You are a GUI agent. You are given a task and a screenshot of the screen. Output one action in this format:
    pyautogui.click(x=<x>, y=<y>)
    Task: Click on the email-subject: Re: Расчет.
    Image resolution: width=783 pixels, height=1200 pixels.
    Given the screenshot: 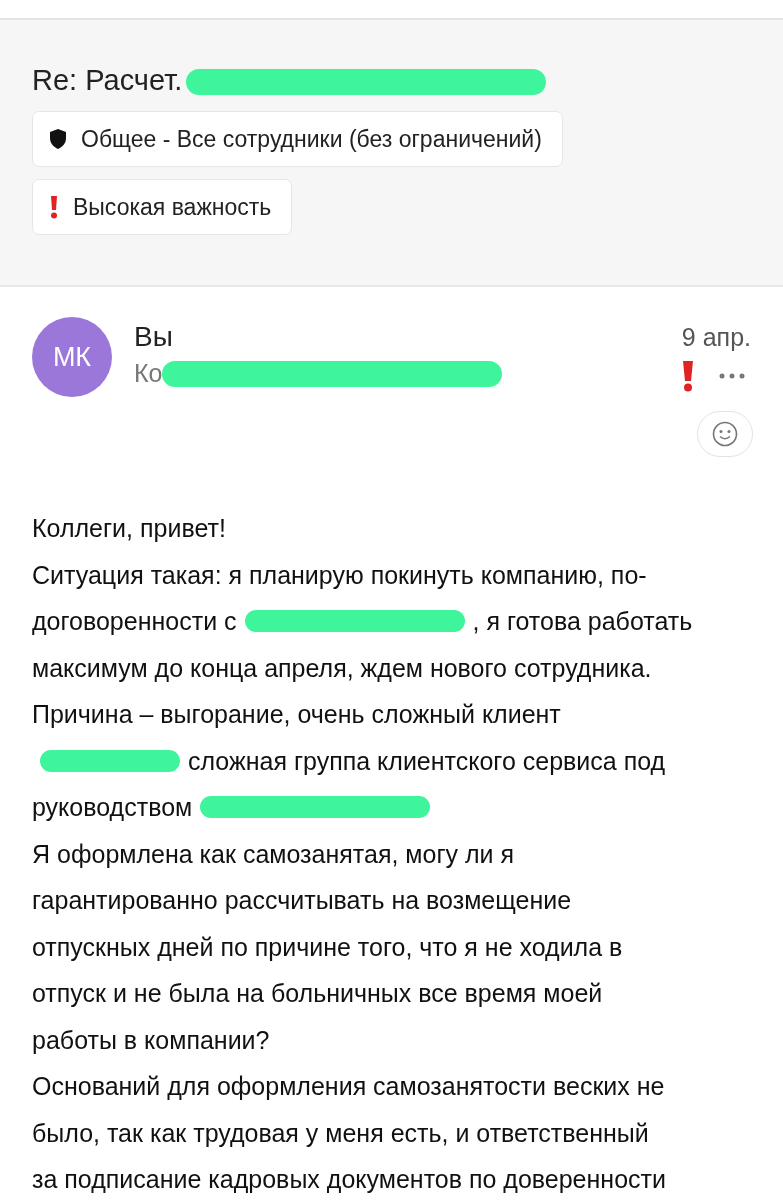 What is the action you would take?
    pyautogui.click(x=107, y=80)
    